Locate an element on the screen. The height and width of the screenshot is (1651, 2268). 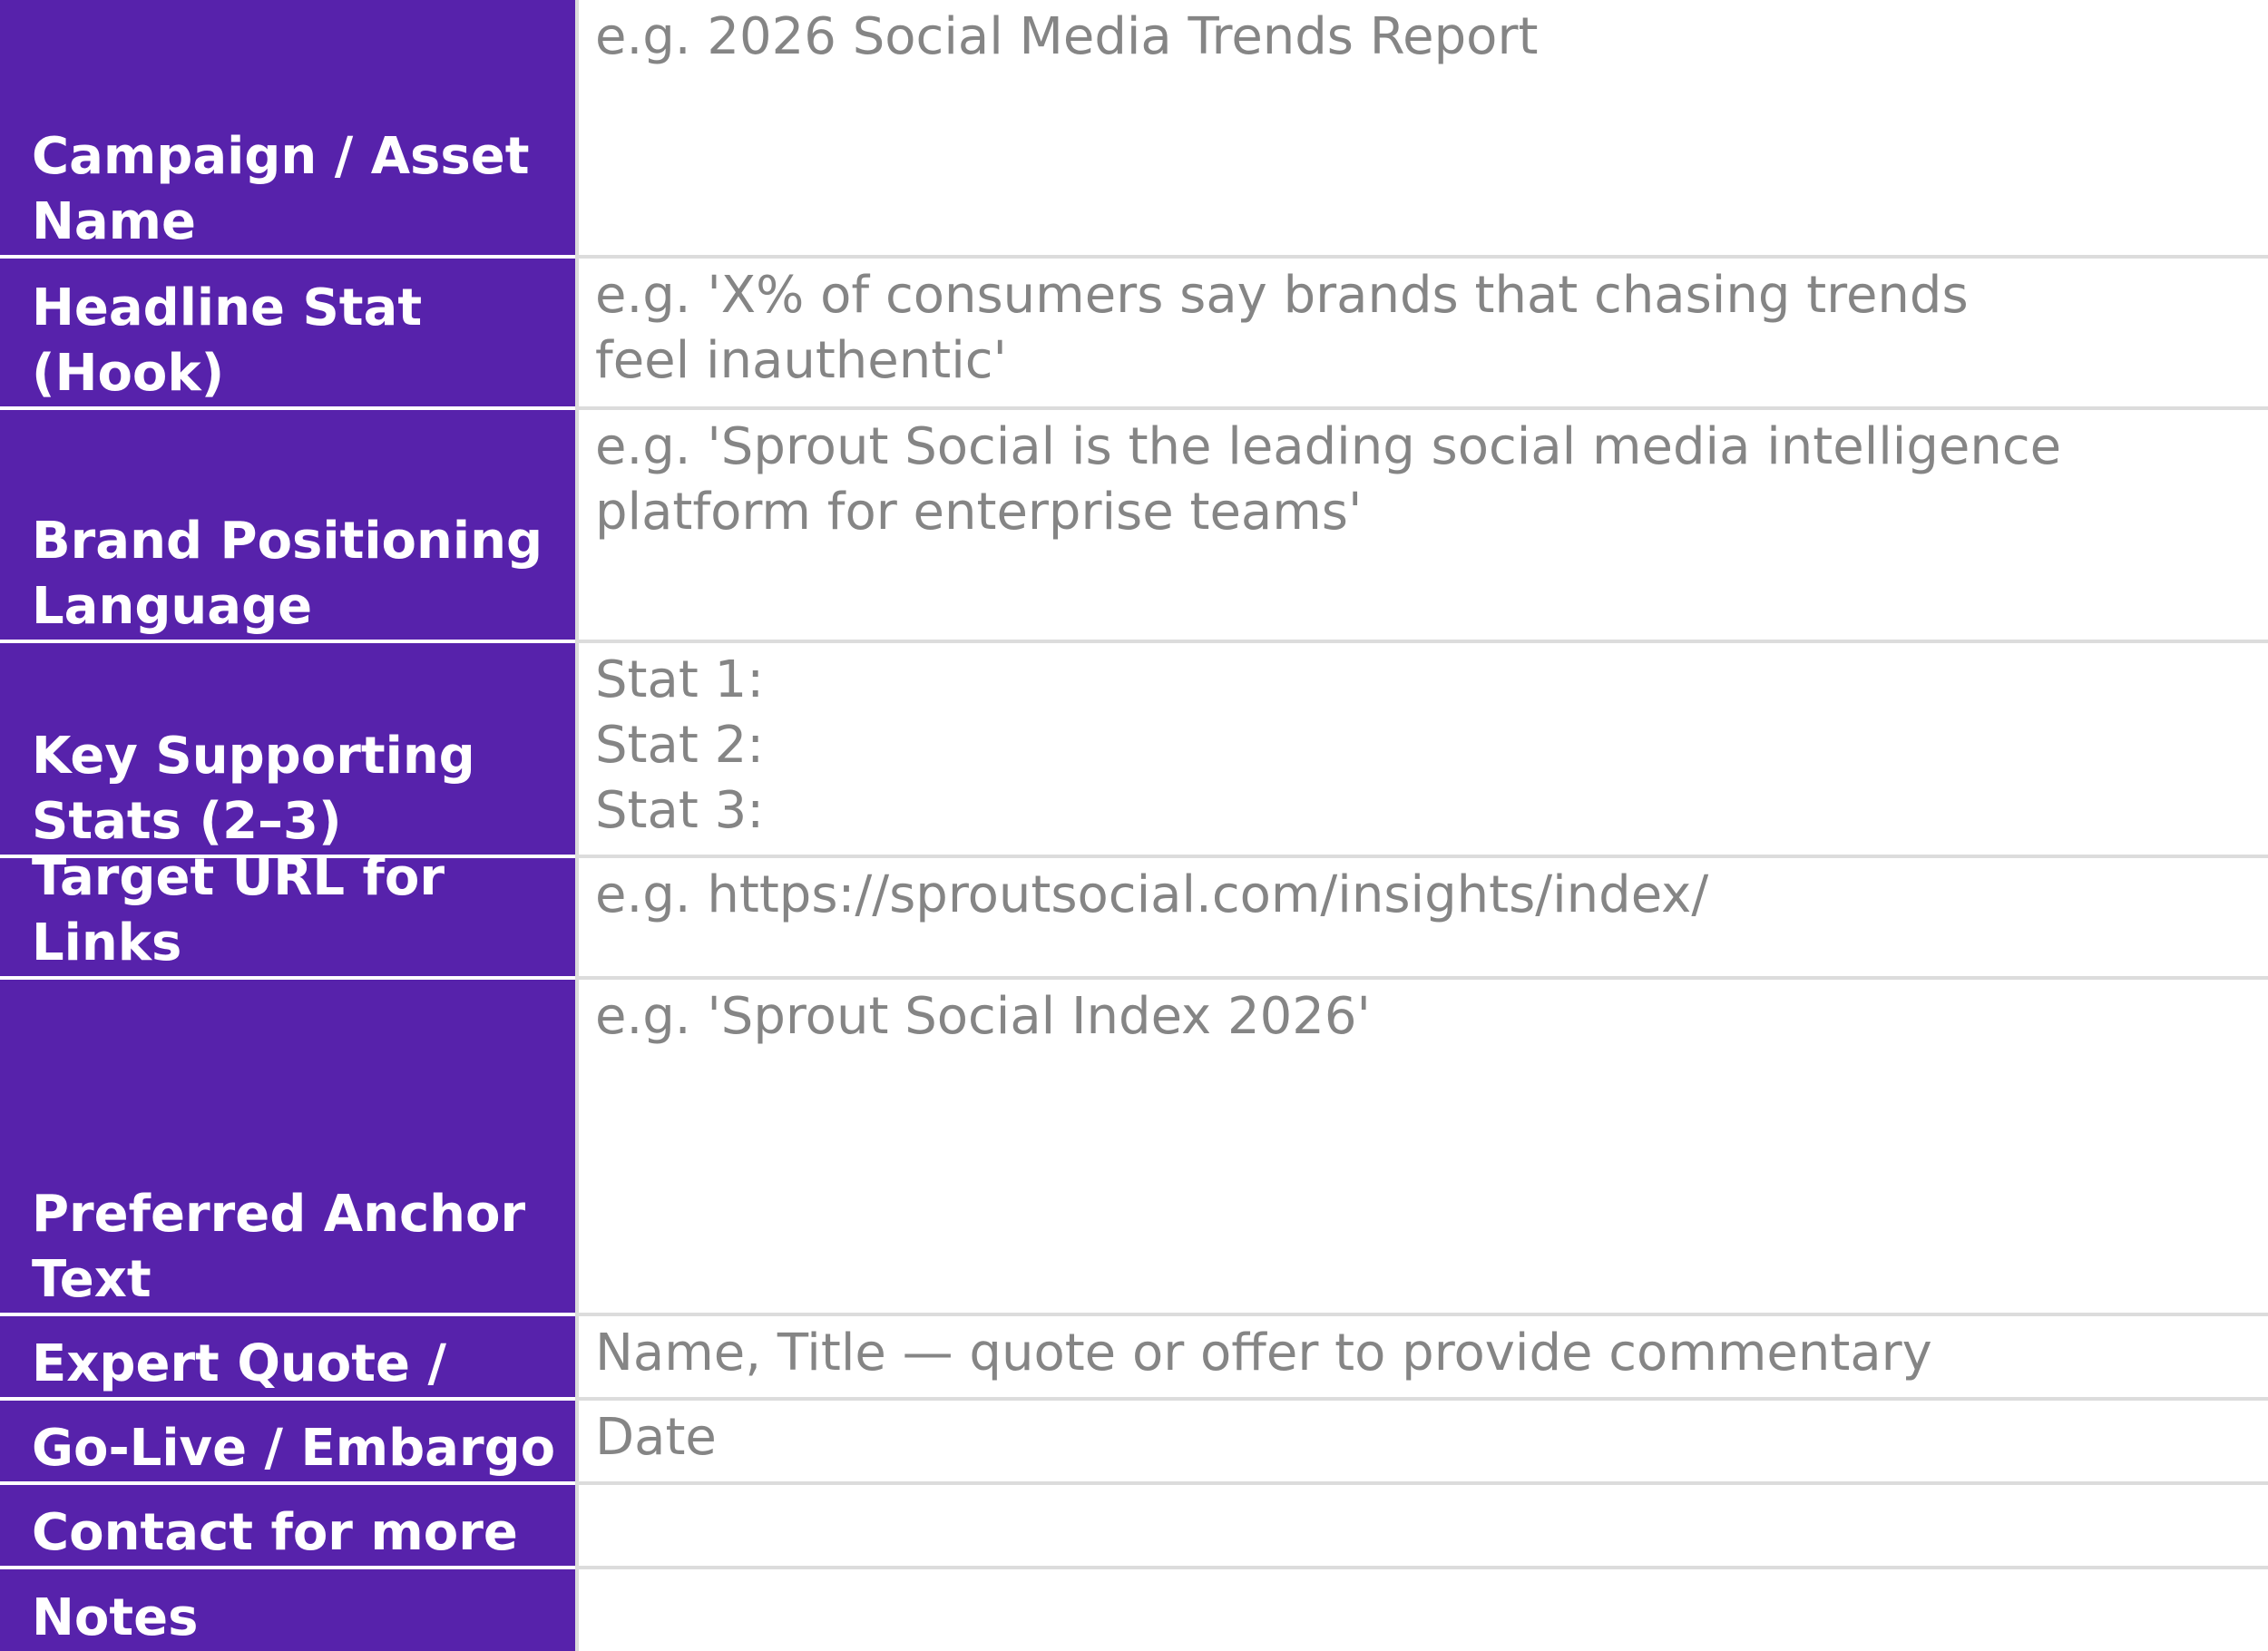
row-label-brand-positioning: Brand Positioning Language is located at coordinates (288, 526).